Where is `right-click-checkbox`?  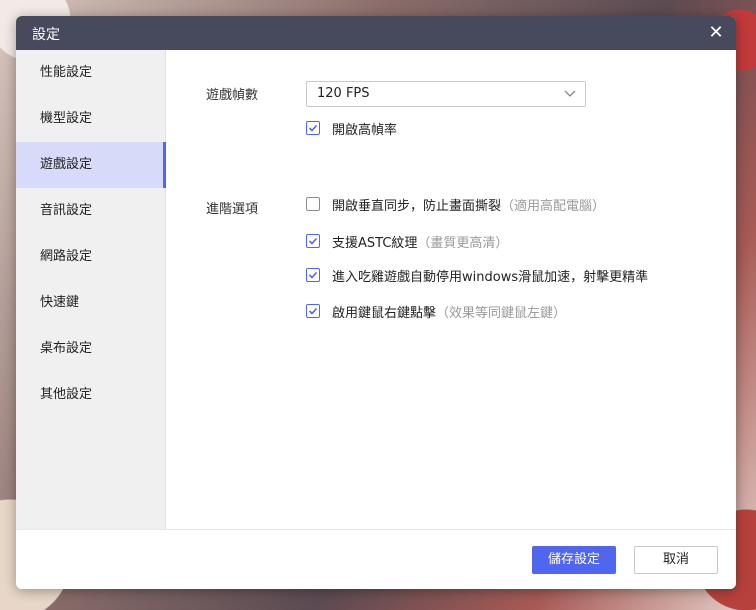 right-click-checkbox is located at coordinates (313, 311).